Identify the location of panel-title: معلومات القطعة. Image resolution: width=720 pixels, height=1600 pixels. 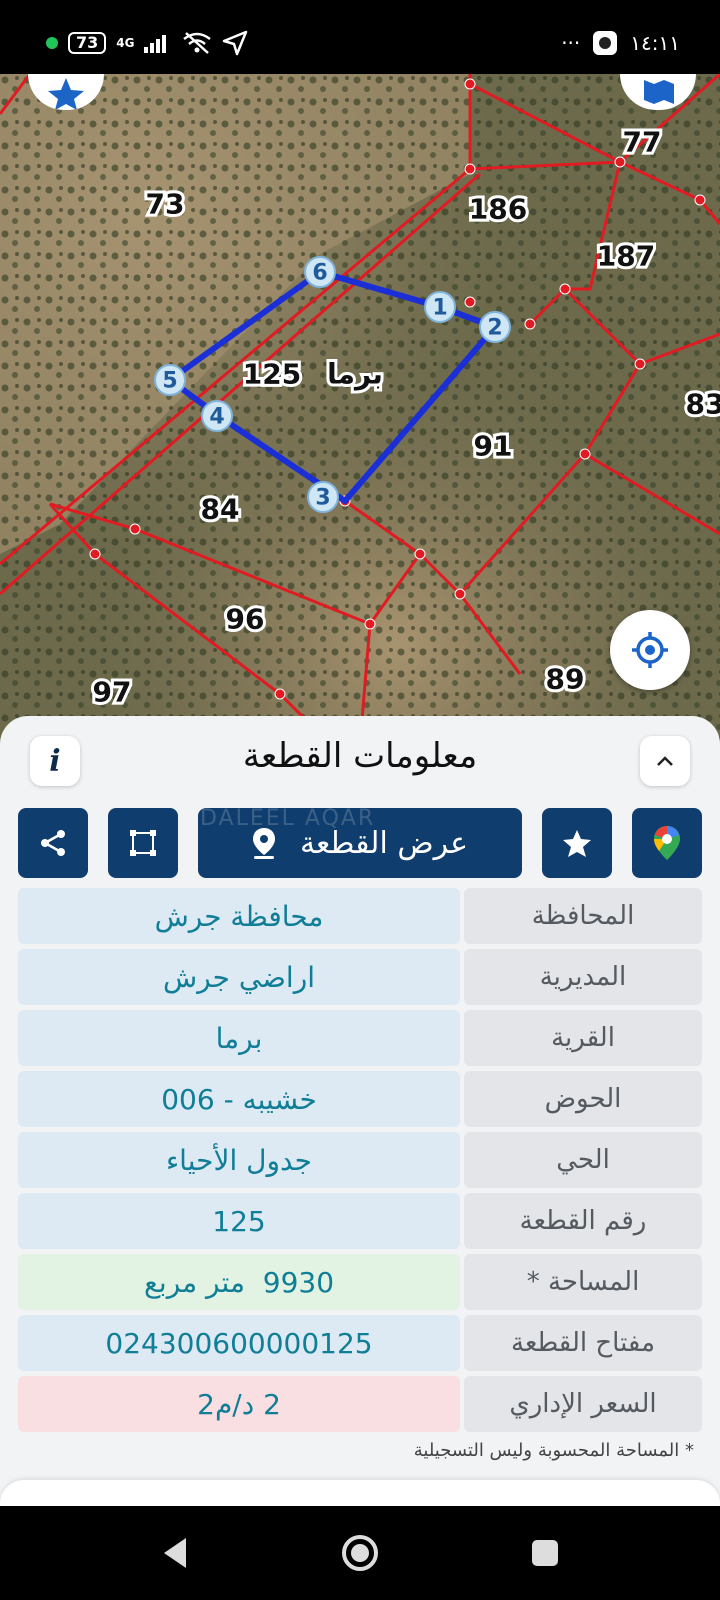
(360, 756).